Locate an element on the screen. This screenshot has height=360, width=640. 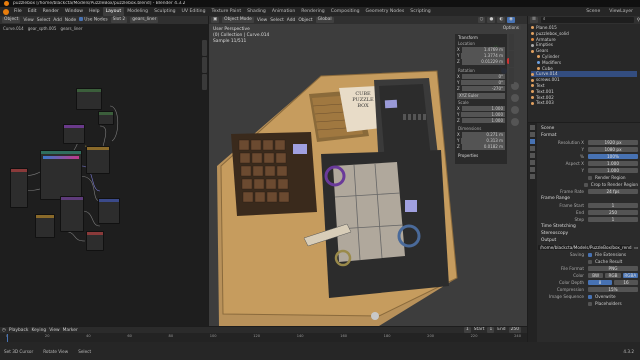
current-frame-field: 1 is located at coordinates (467, 330).